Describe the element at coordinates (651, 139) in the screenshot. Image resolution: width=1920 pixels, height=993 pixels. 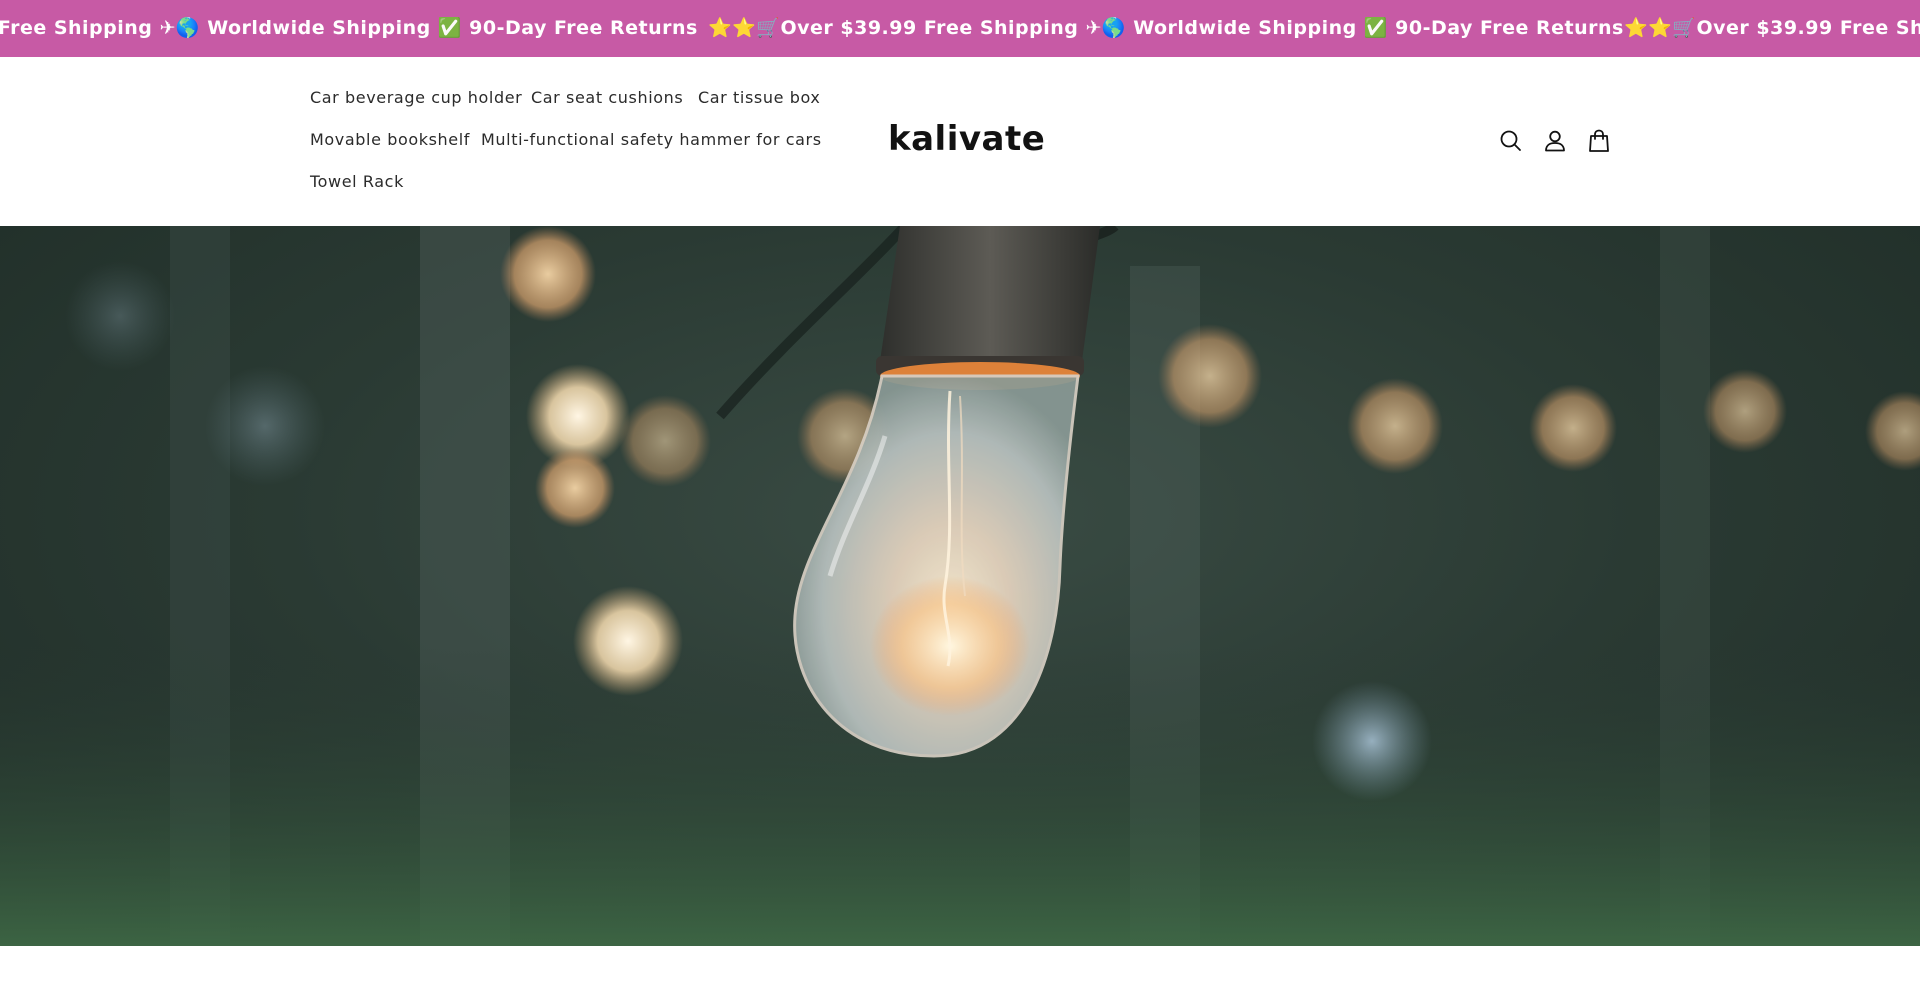
I see `nav-link-safety-hammer: Multi-functional safety hammer for cars` at that location.